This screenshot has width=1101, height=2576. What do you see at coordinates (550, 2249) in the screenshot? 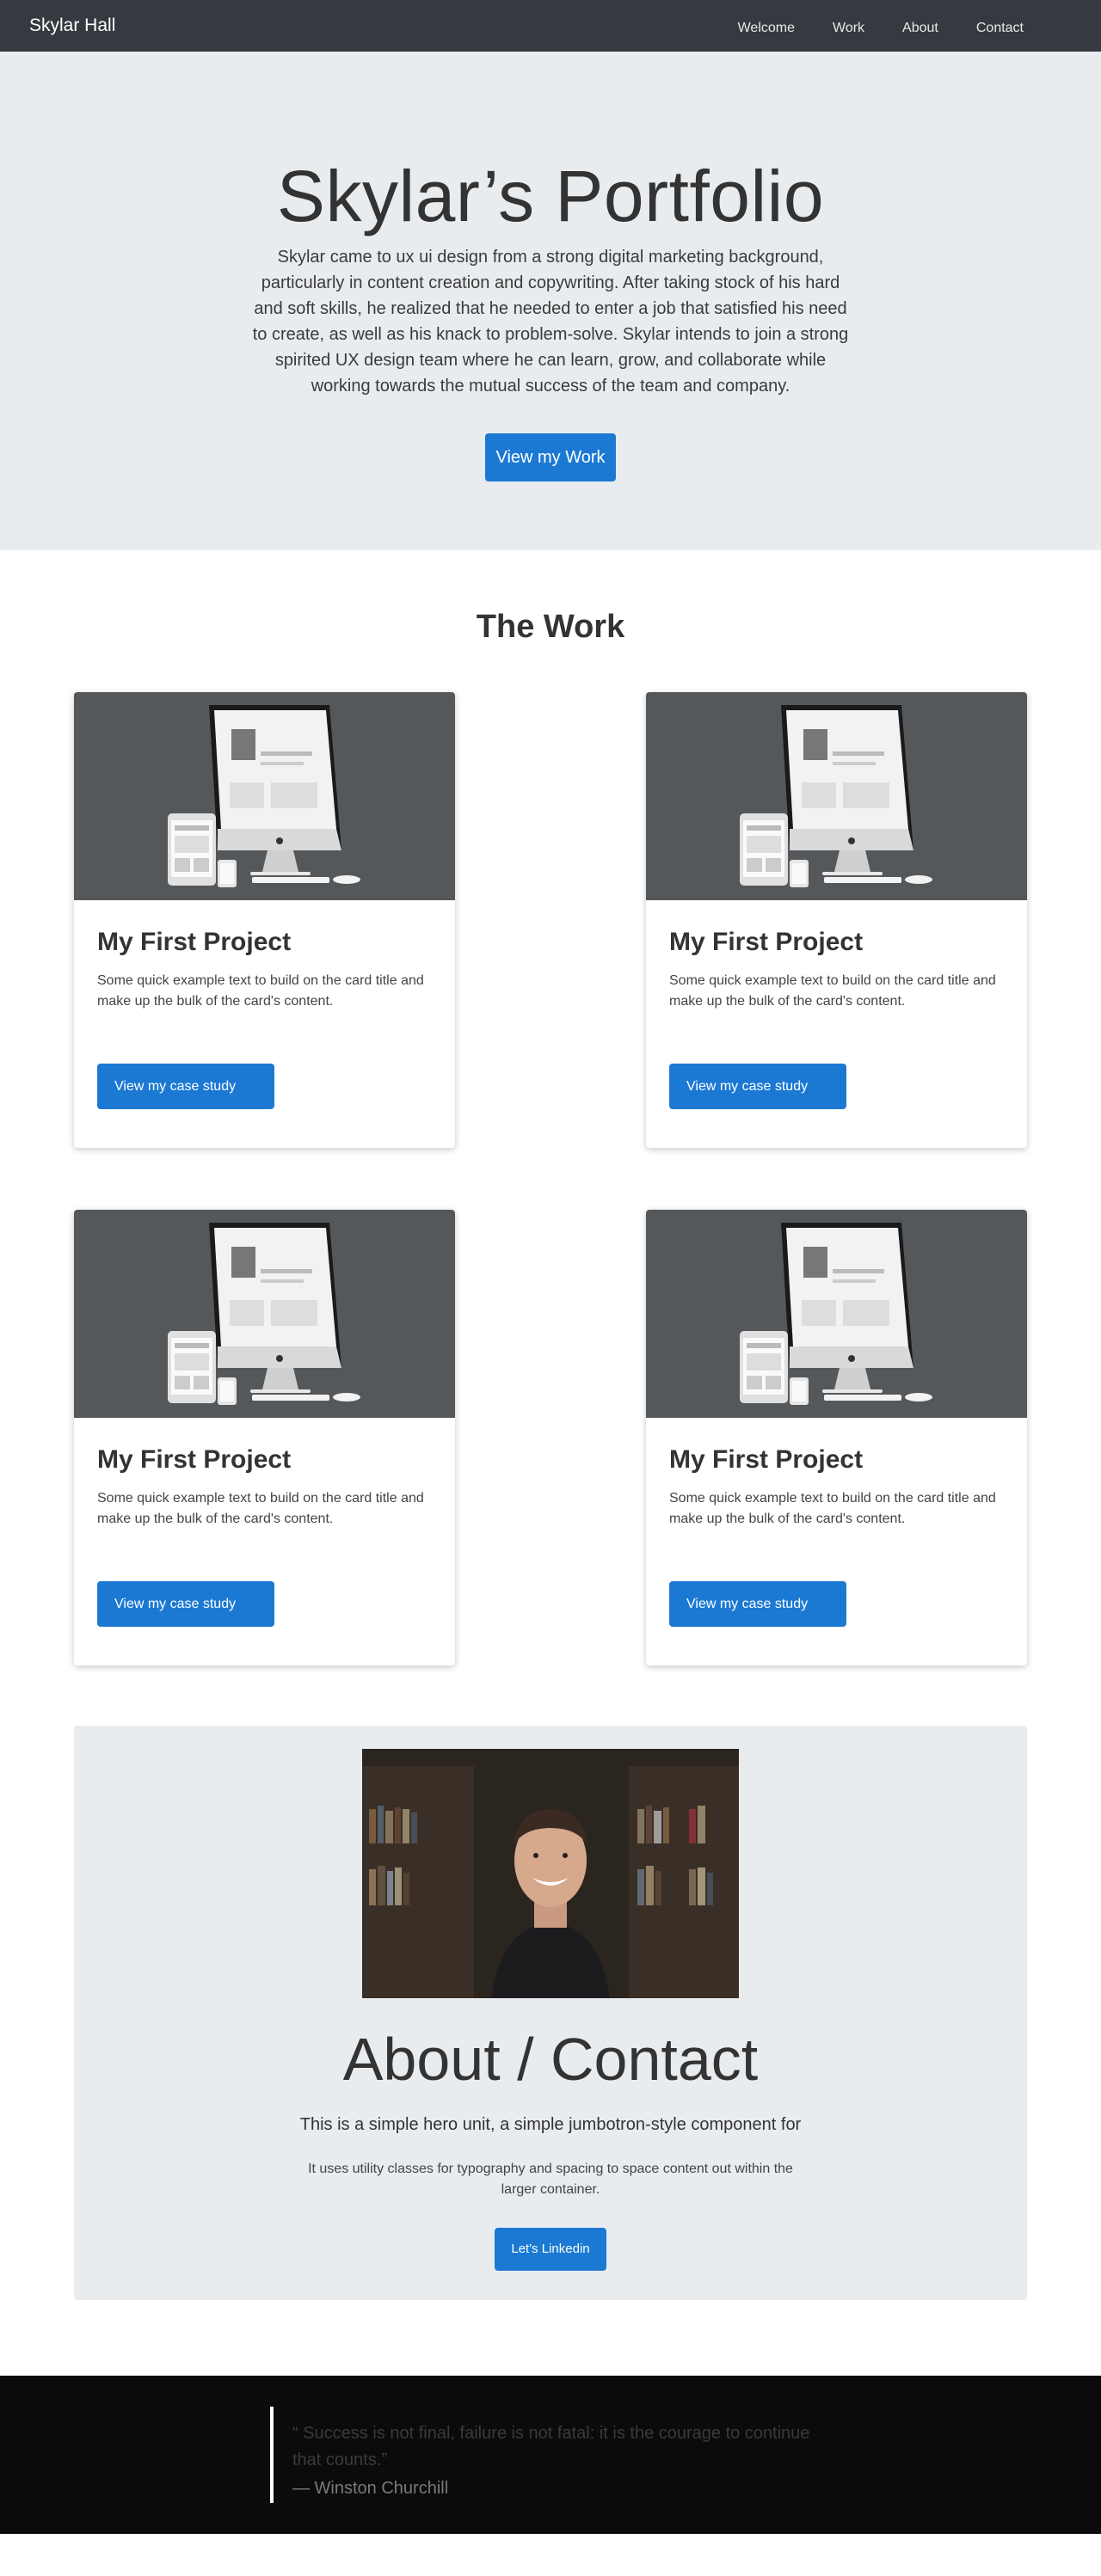
I see `linkedin-button: Let's Linkedin` at bounding box center [550, 2249].